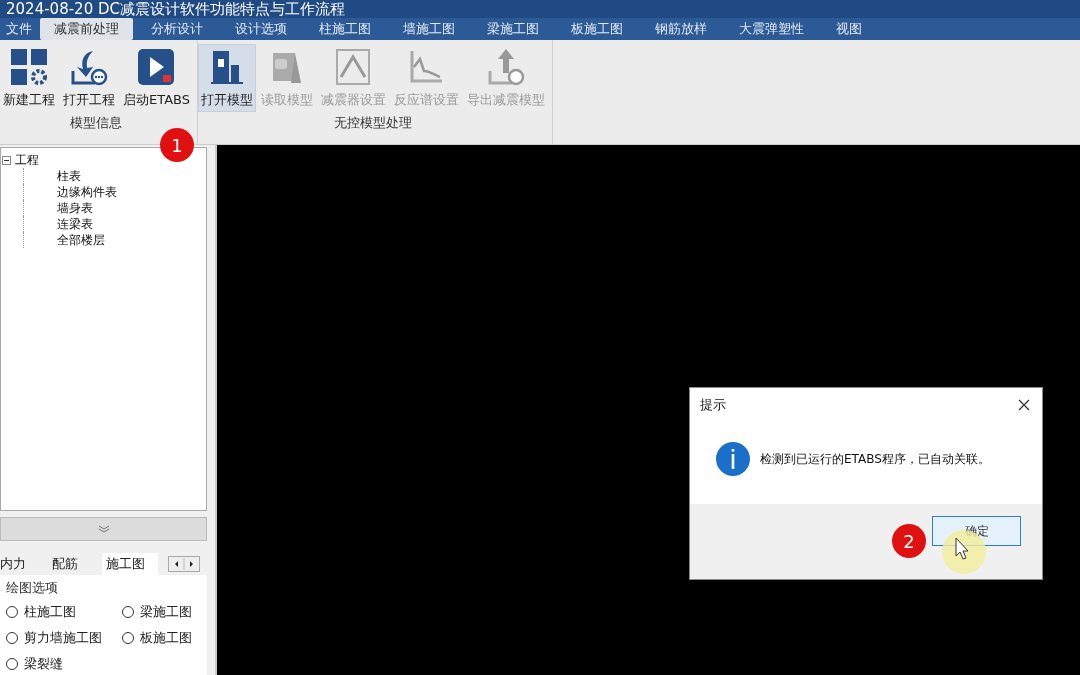 Image resolution: width=1080 pixels, height=675 pixels. What do you see at coordinates (513, 29) in the screenshot?
I see `menu-tab: 梁施工图` at bounding box center [513, 29].